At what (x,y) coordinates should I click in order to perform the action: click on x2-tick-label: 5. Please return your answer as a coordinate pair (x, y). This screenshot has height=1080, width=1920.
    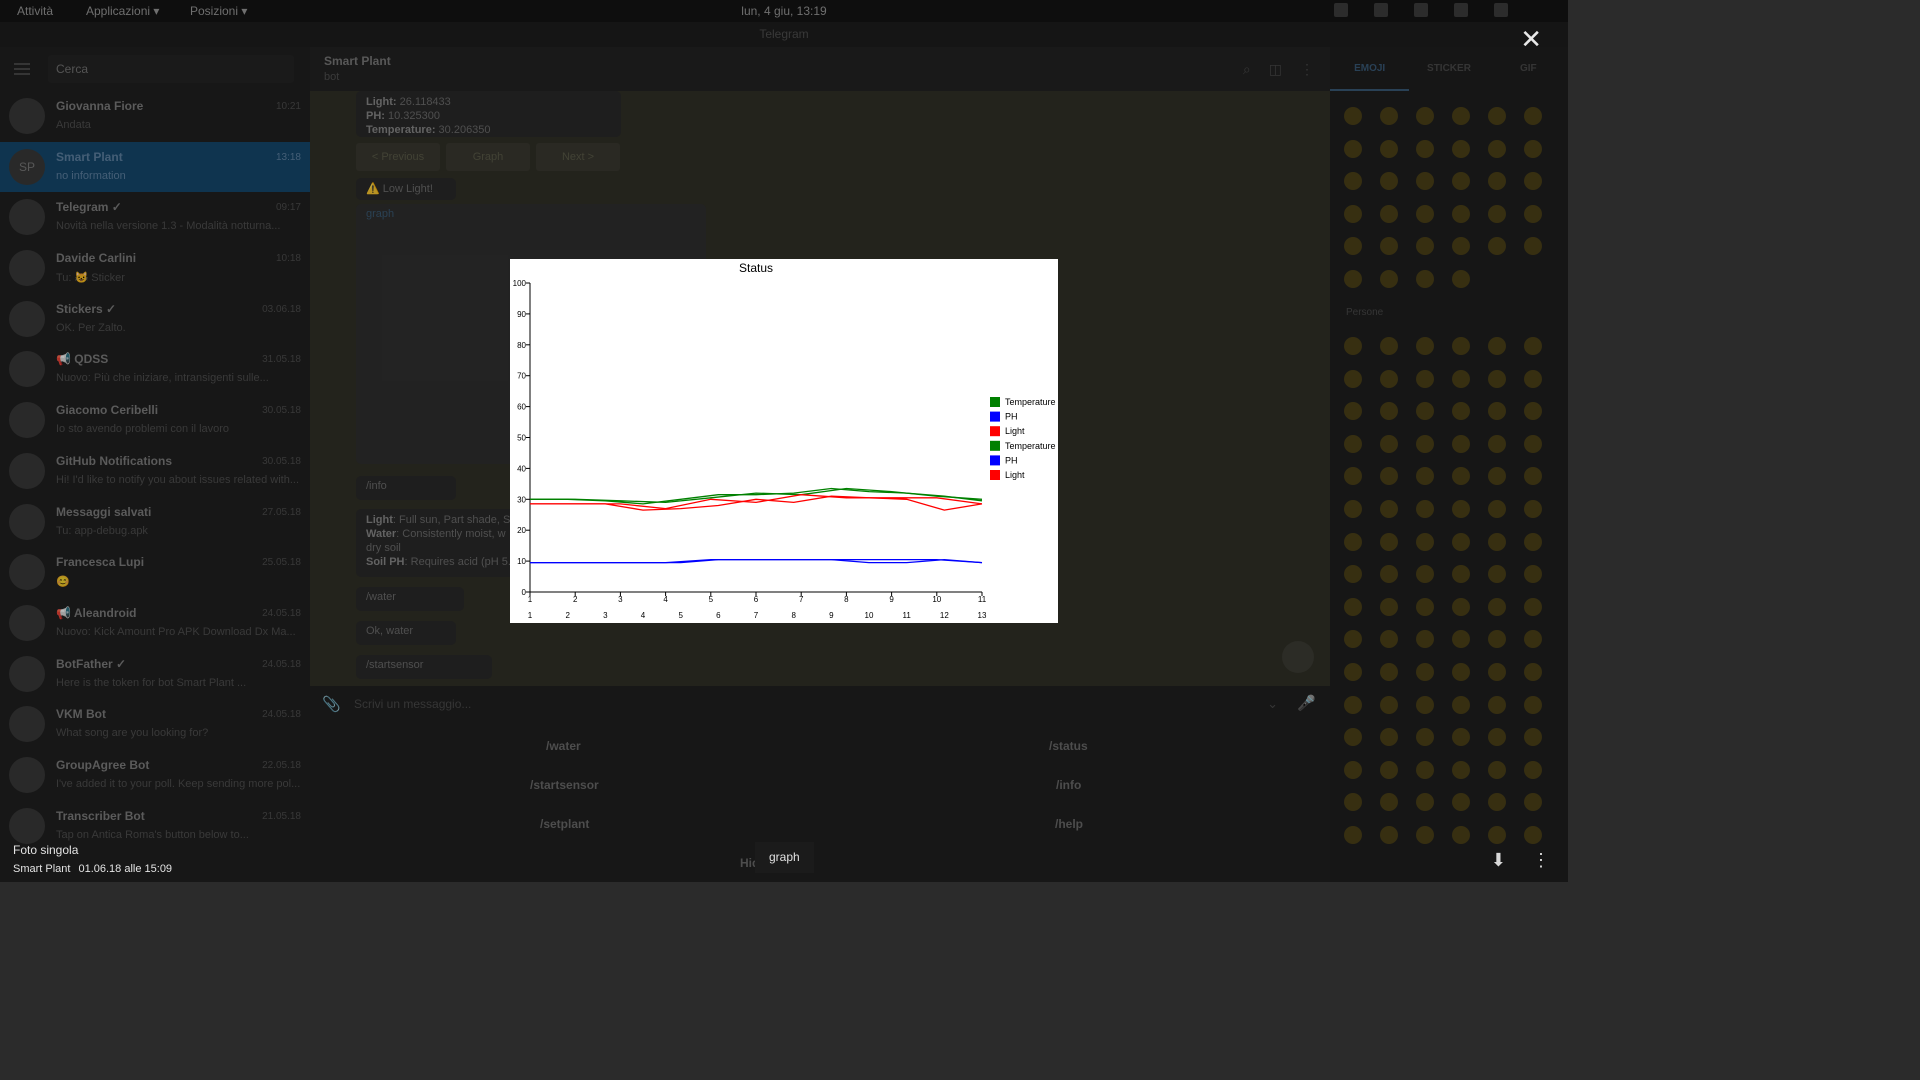
    Looking at the image, I should click on (680, 615).